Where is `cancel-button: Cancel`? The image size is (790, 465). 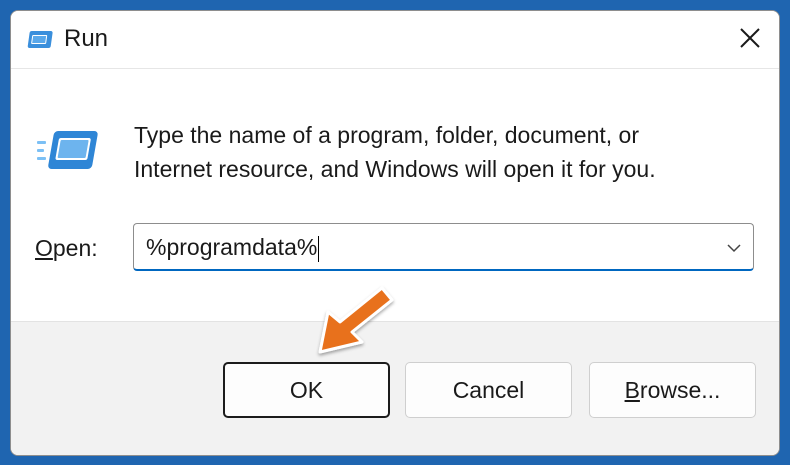 cancel-button: Cancel is located at coordinates (488, 390).